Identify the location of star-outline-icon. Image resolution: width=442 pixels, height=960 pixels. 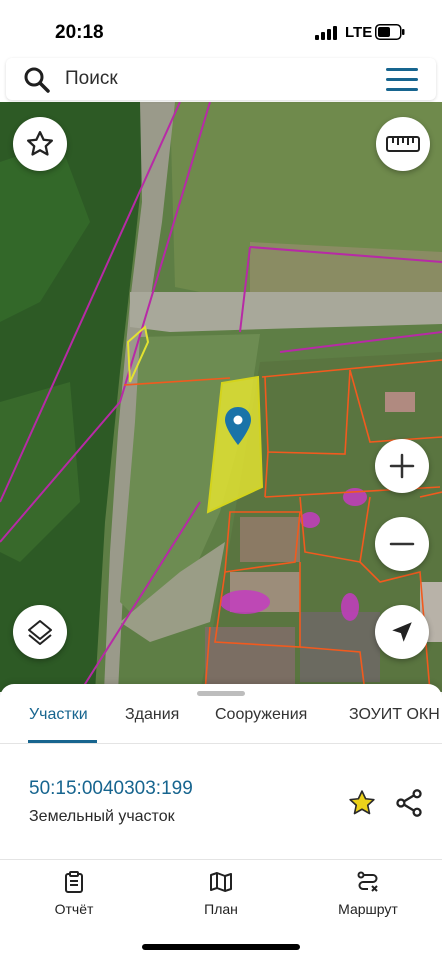
(40, 143).